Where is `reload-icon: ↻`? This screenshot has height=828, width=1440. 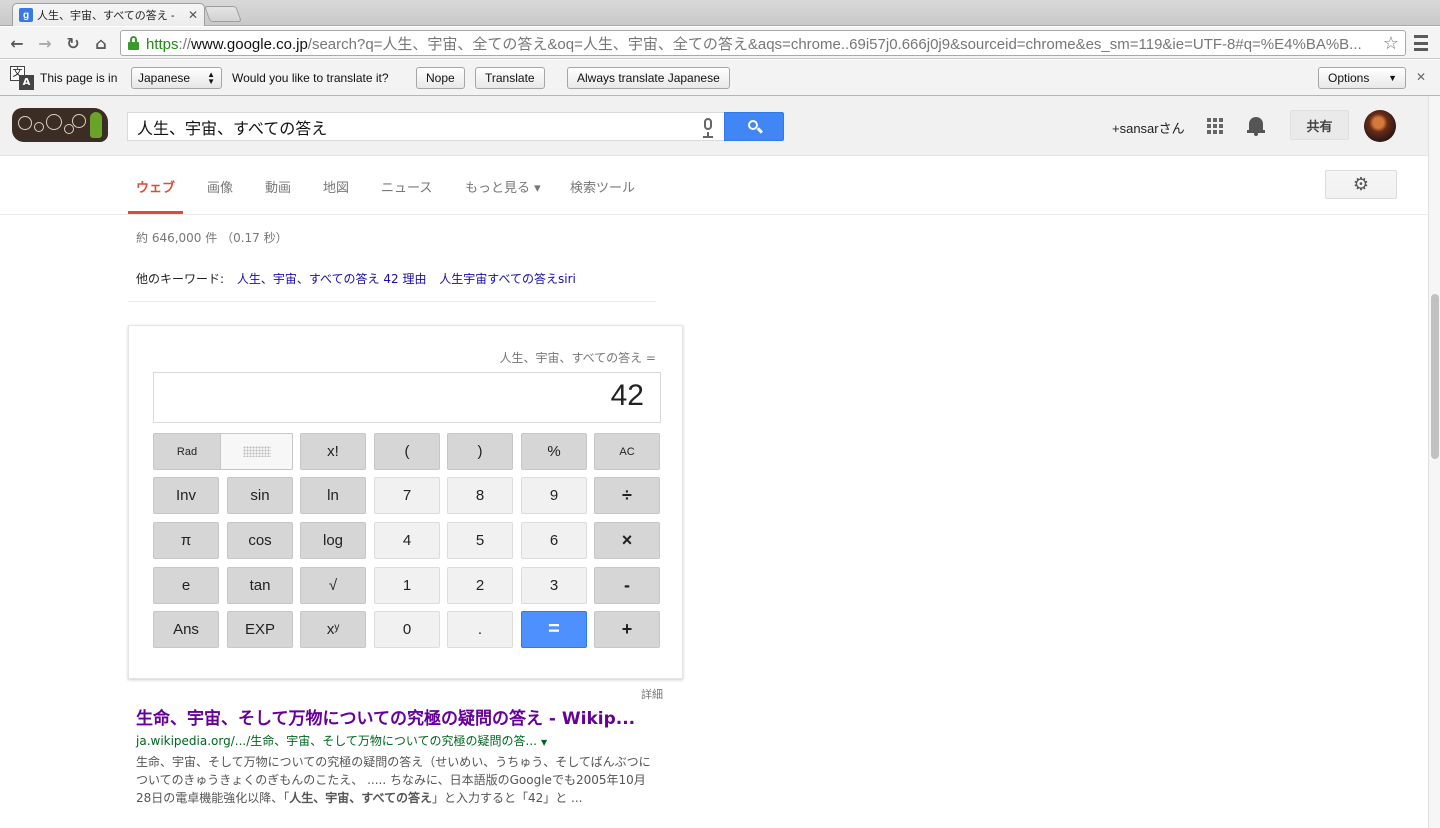 reload-icon: ↻ is located at coordinates (73, 43).